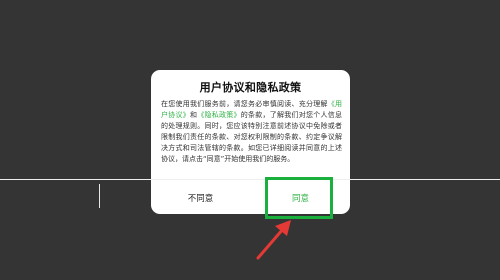 The image size is (500, 280). Describe the element at coordinates (244, 104) in the screenshot. I see `body-text-intro: 在您使用我们服务前，请您务必审慎阅读、充分理解` at that location.